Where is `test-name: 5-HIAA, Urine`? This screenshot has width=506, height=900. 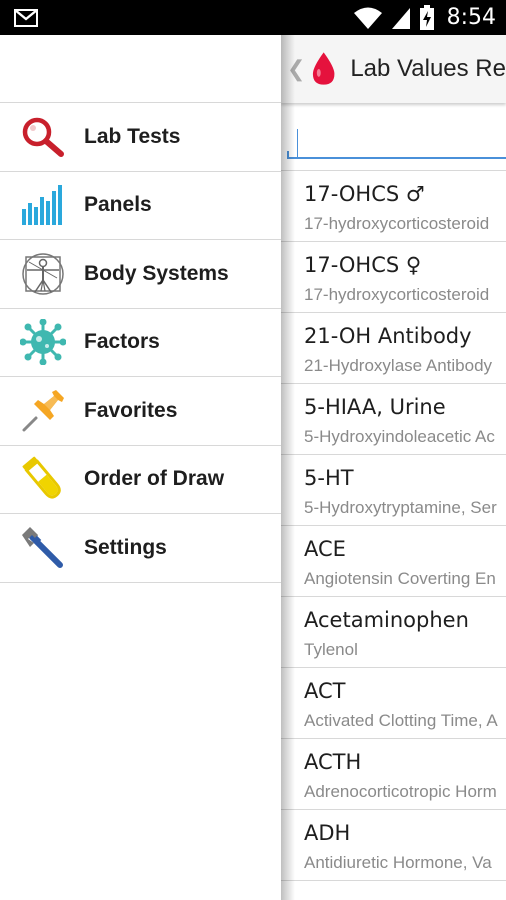
test-name: 5-HIAA, Urine is located at coordinates (375, 407).